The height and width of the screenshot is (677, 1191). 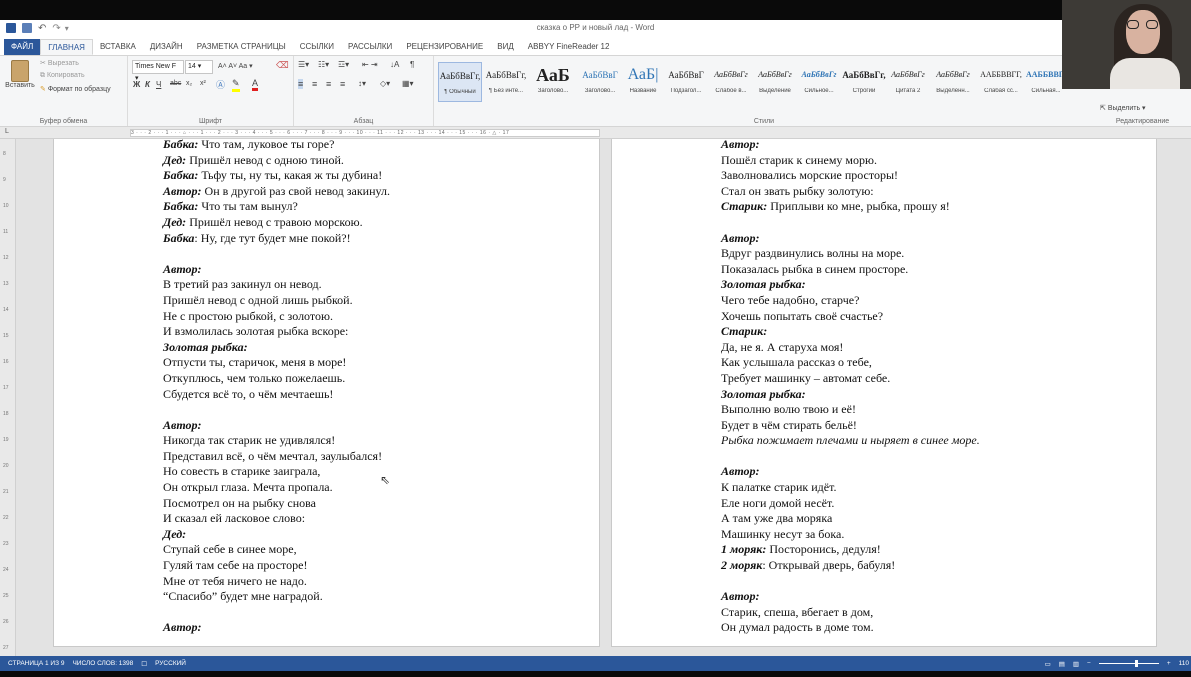 What do you see at coordinates (370, 64) in the screenshot?
I see `indent-icon: ⇤ ⇥` at bounding box center [370, 64].